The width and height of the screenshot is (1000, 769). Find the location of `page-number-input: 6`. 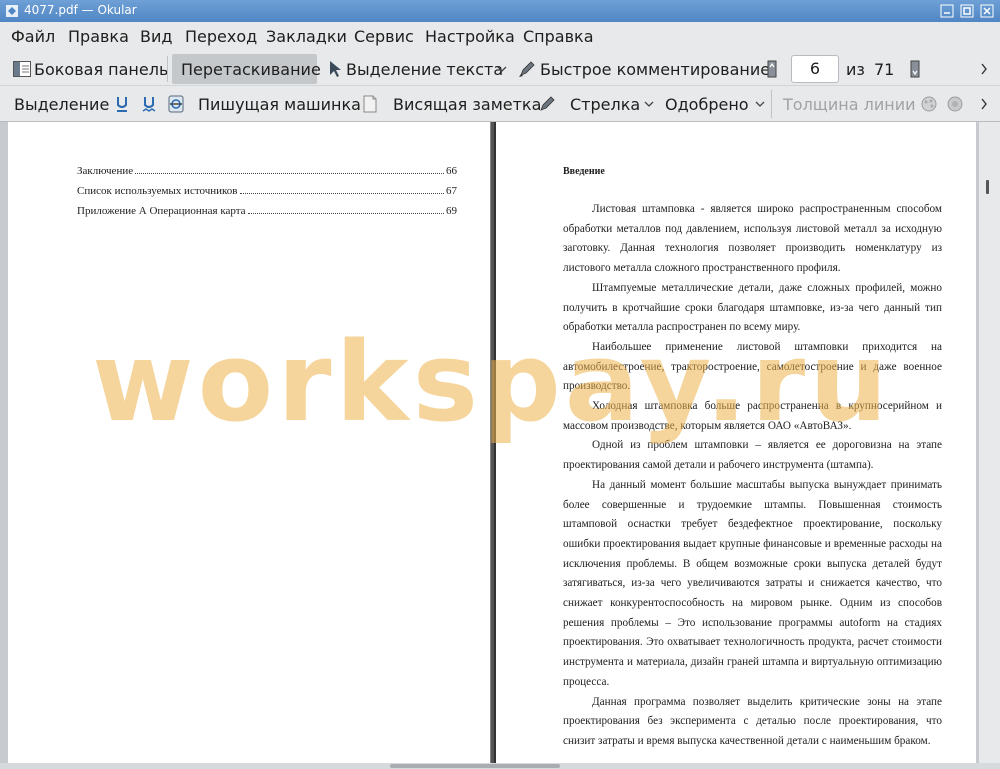

page-number-input: 6 is located at coordinates (815, 69).